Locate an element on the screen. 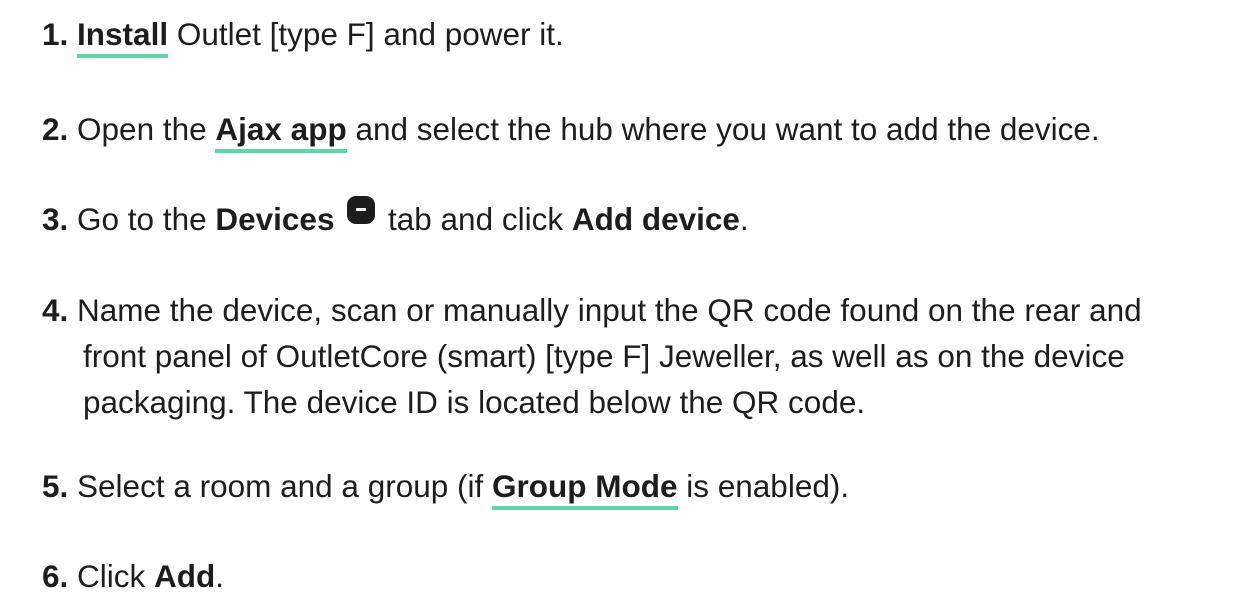 The image size is (1254, 599). step-text: Click is located at coordinates (111, 576).